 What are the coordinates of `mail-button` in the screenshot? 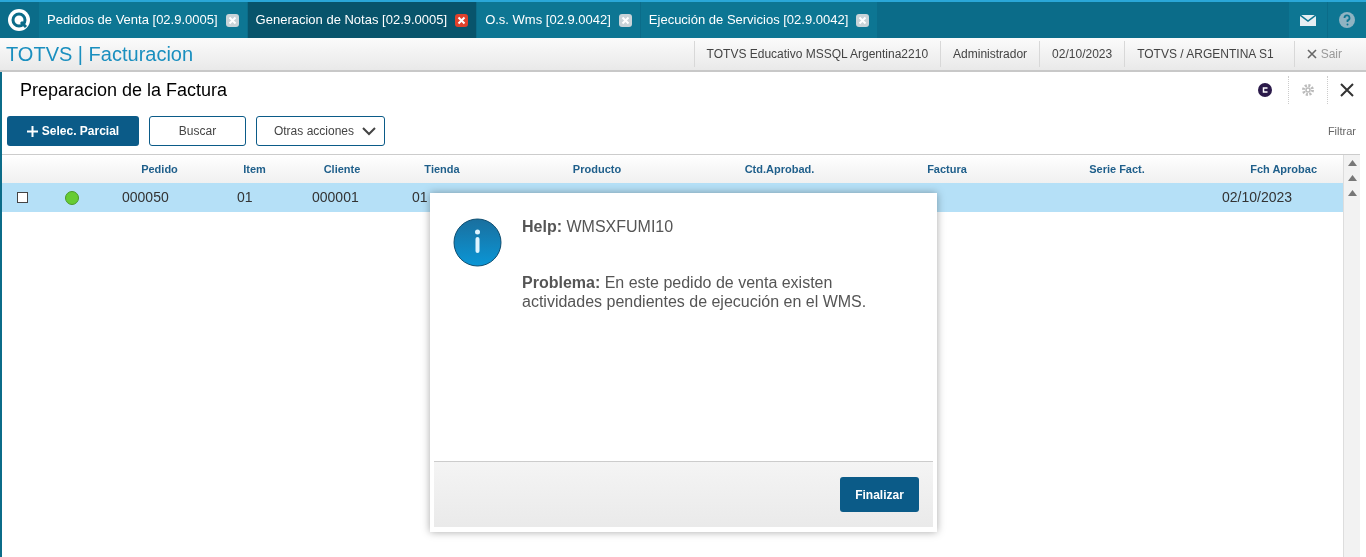 It's located at (1308, 20).